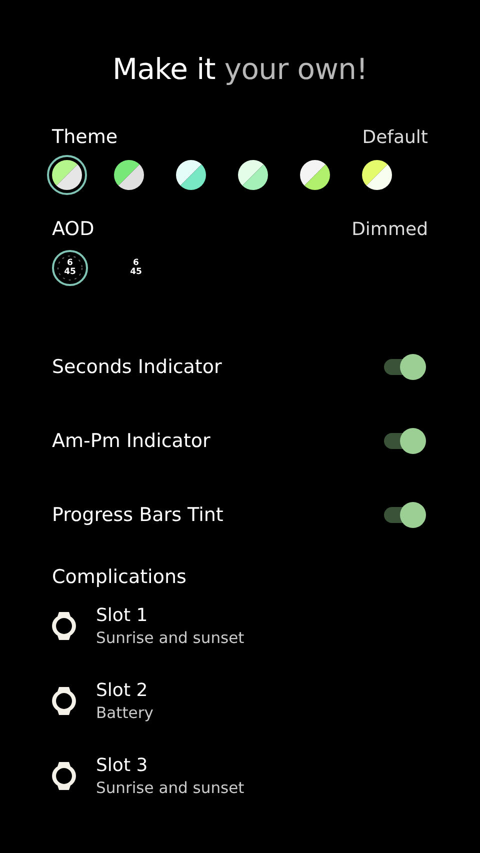 The width and height of the screenshot is (480, 853). Describe the element at coordinates (395, 137) in the screenshot. I see `section-value: Default` at that location.